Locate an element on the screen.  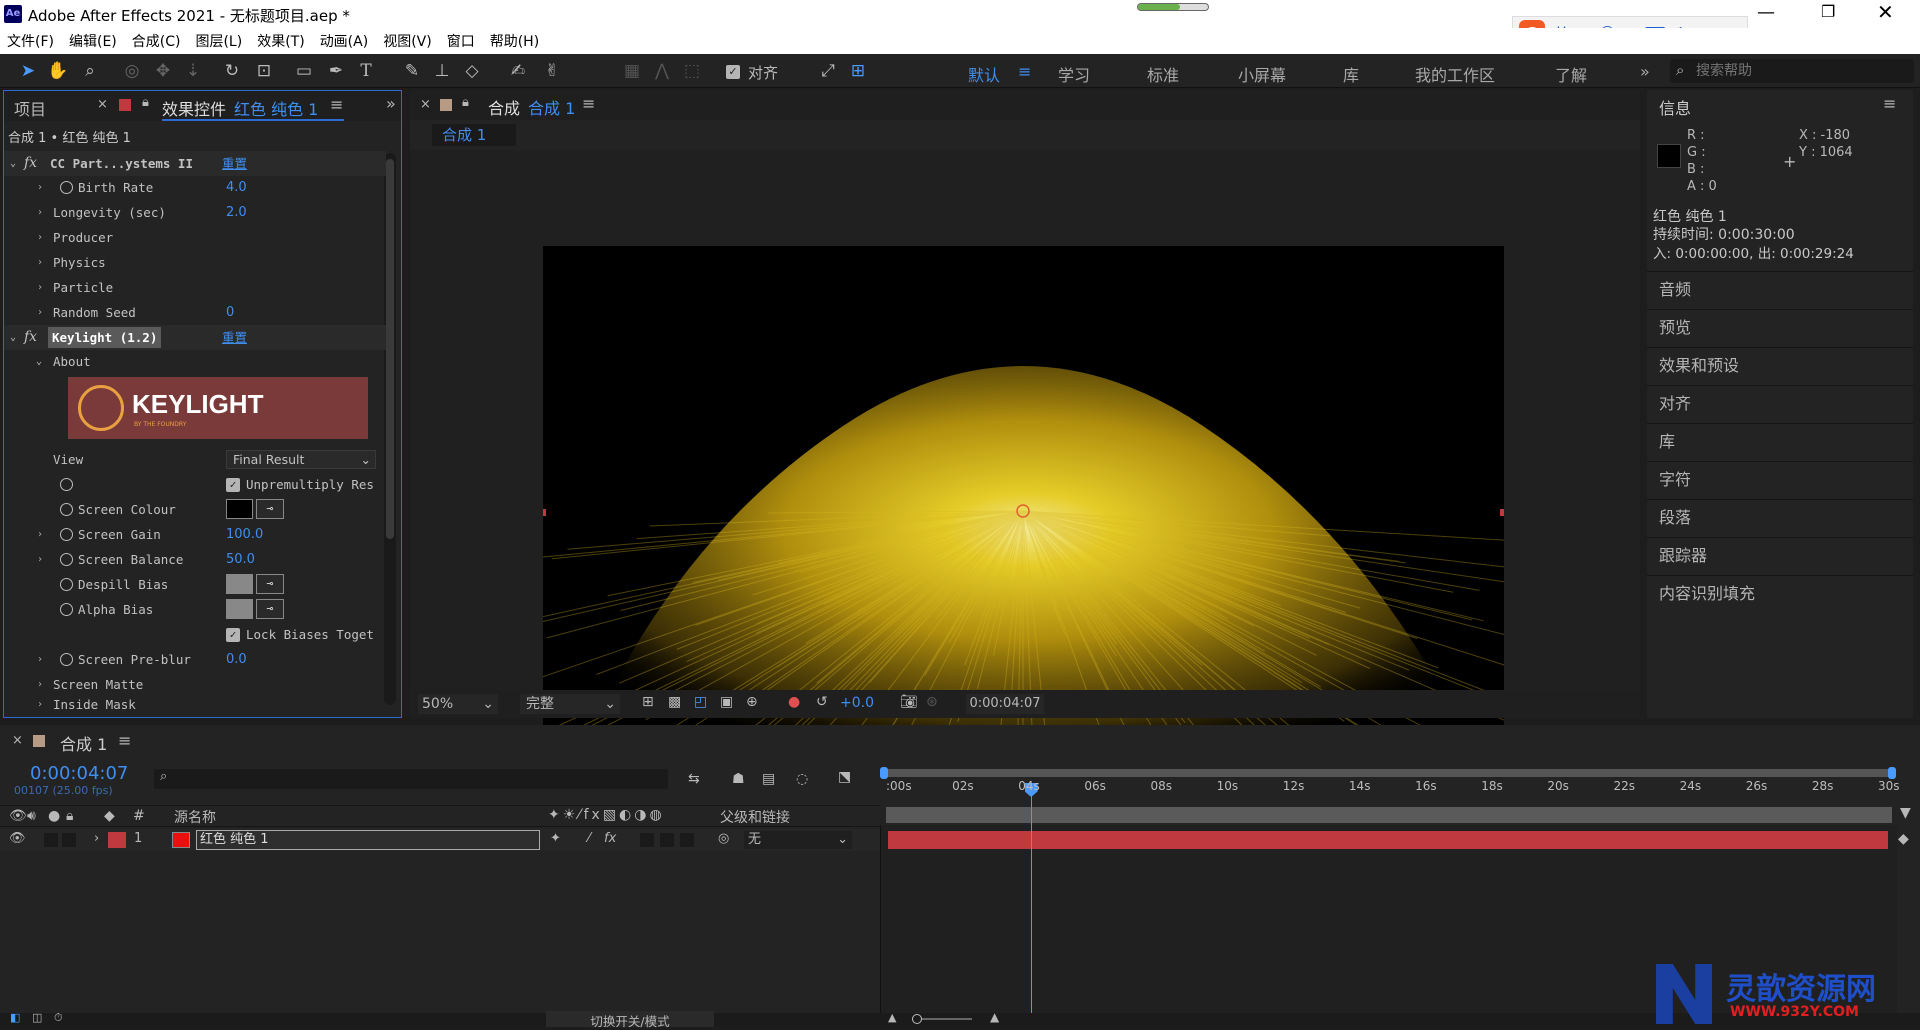
footer-time-icon: ⏱︎ is located at coordinates (58, 1018).